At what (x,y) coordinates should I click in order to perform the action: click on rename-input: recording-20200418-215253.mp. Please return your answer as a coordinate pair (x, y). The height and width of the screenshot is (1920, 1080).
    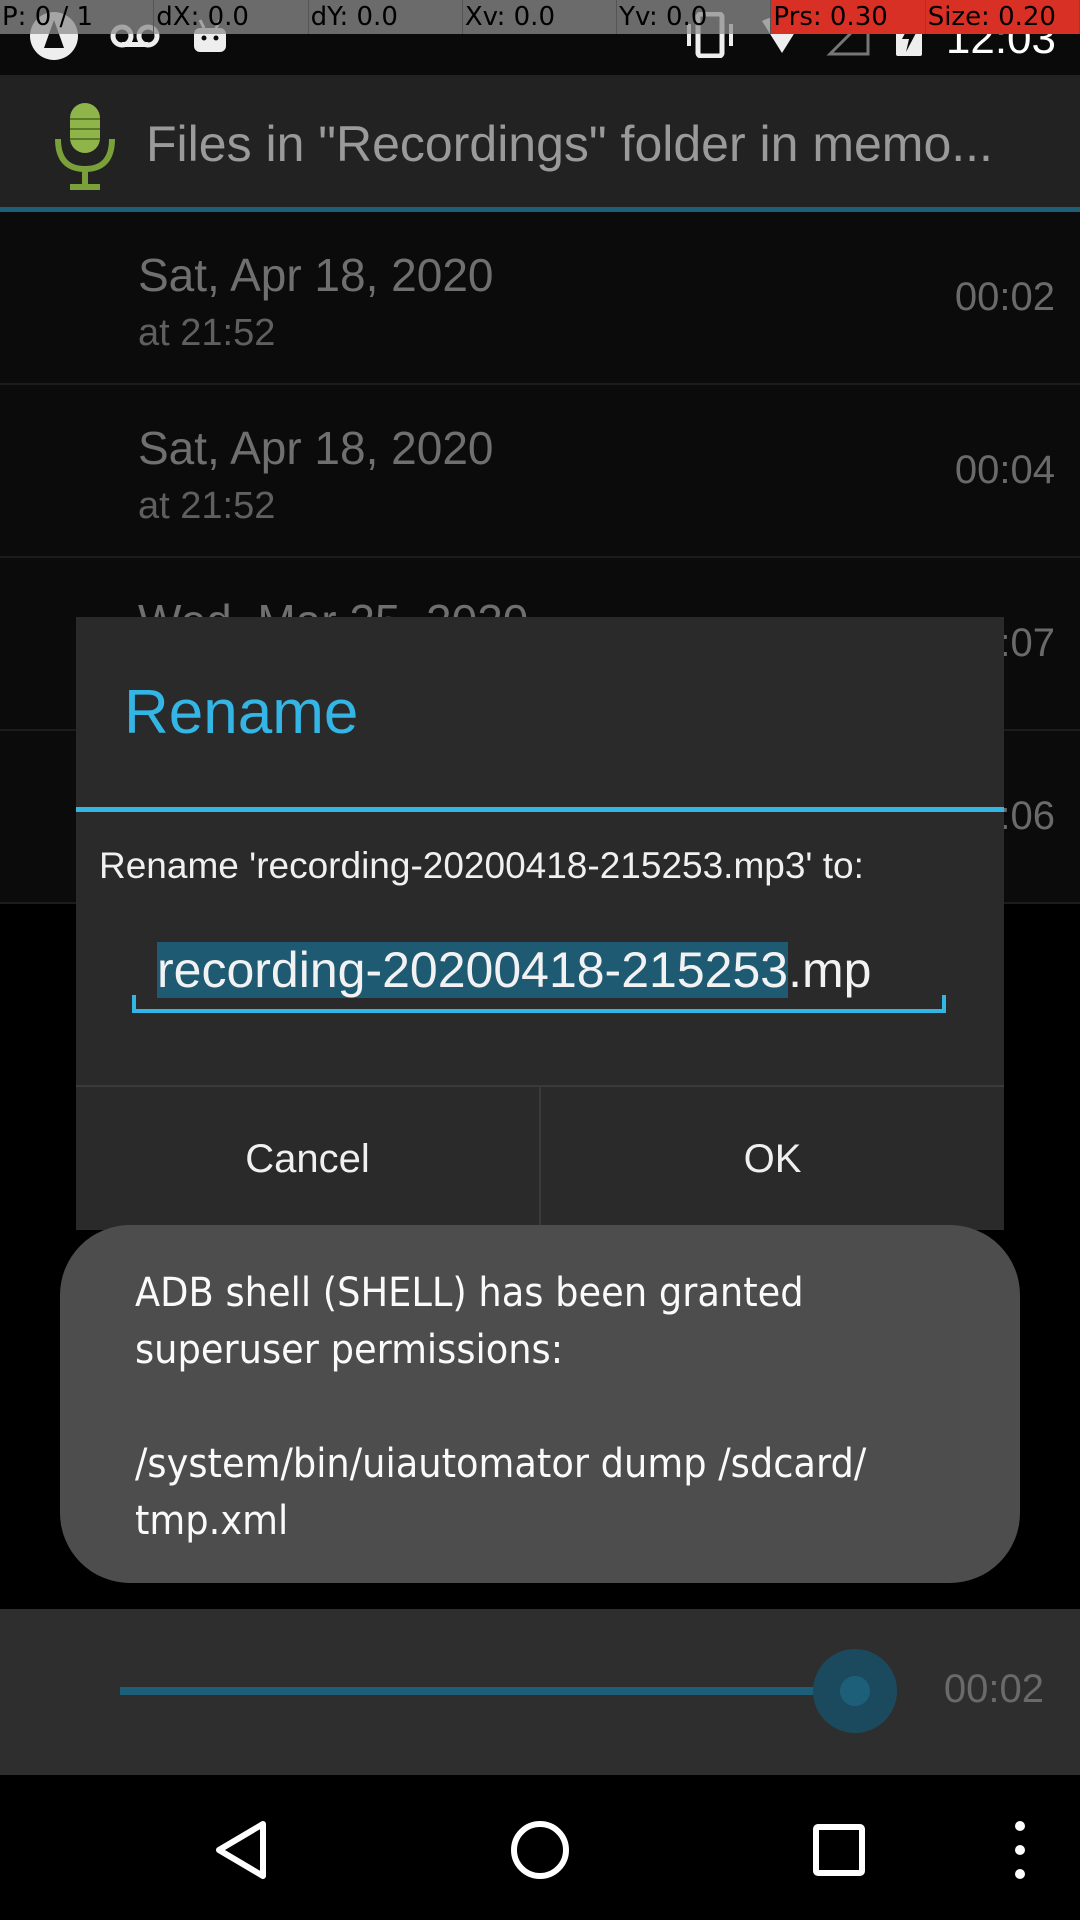
    Looking at the image, I should click on (539, 975).